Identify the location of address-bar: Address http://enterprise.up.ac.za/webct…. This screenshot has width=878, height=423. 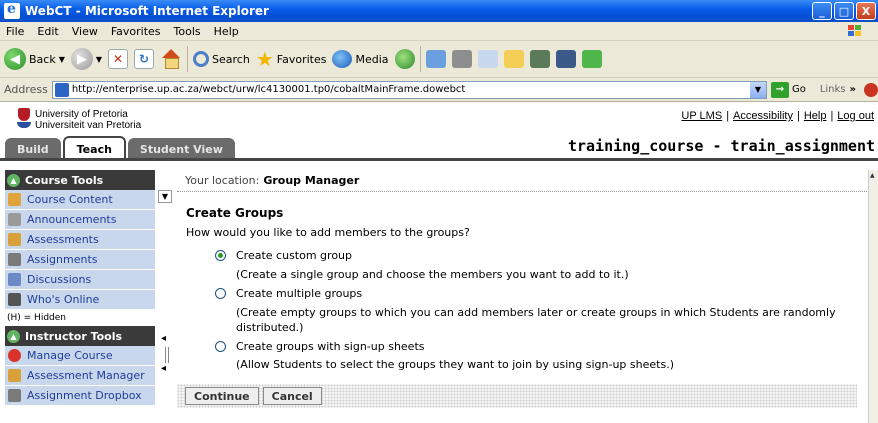
(439, 90).